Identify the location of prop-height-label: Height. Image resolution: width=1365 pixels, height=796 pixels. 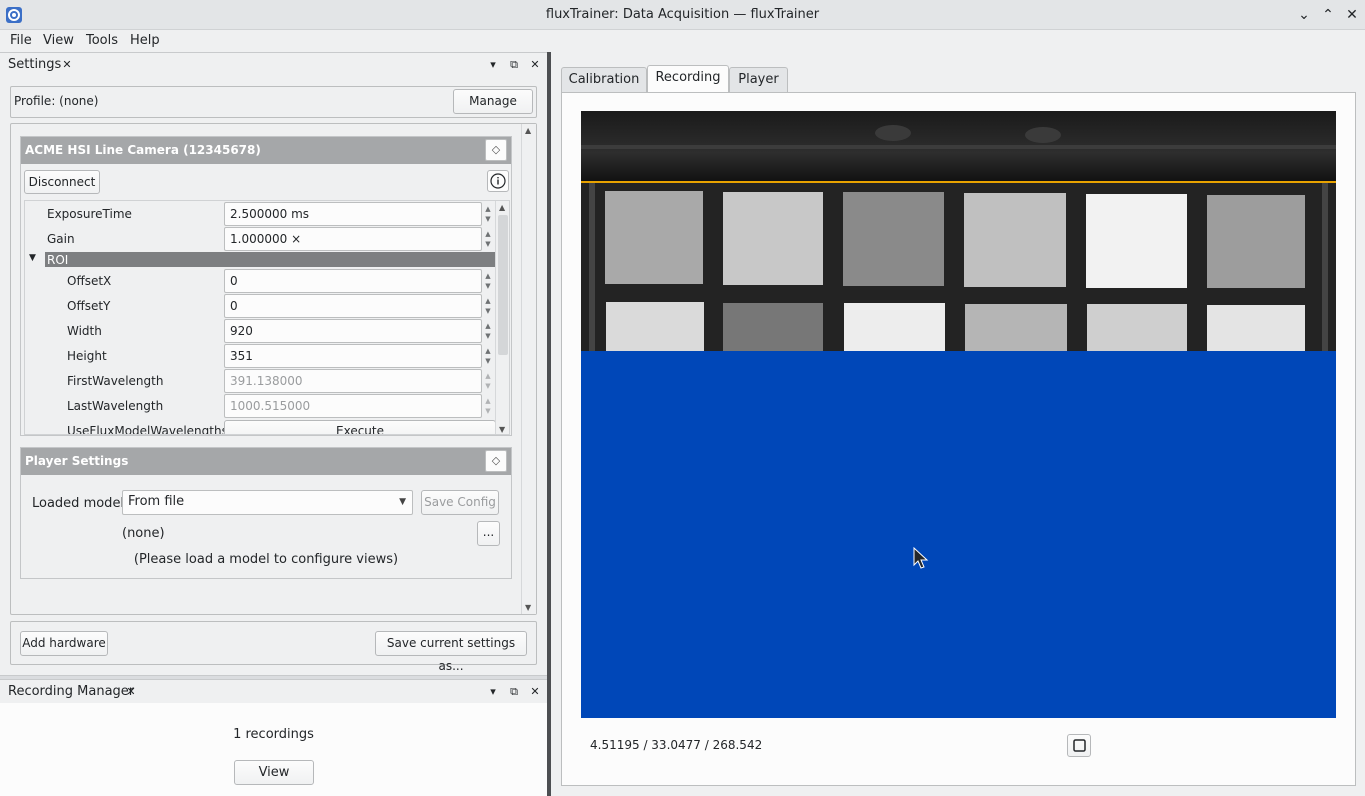
(87, 356).